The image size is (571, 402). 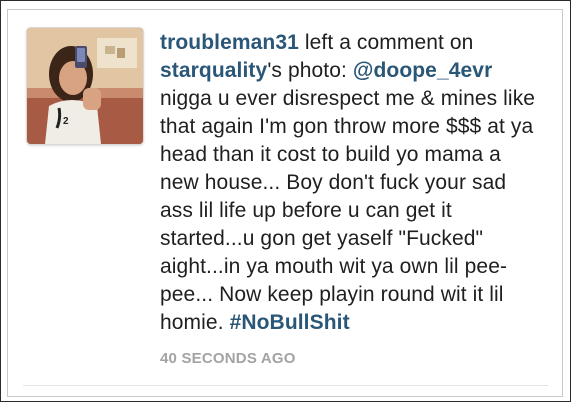 What do you see at coordinates (386, 42) in the screenshot?
I see `action-text: left a comment on` at bounding box center [386, 42].